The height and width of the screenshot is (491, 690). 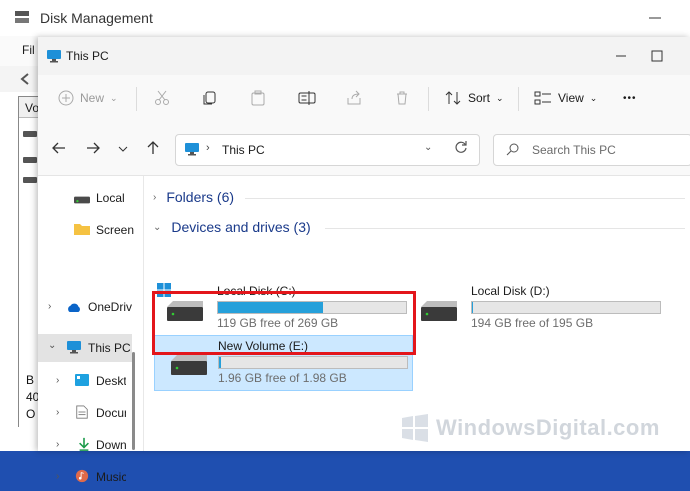 What do you see at coordinates (243, 150) in the screenshot?
I see `breadcrumb-this-pc: This PC` at bounding box center [243, 150].